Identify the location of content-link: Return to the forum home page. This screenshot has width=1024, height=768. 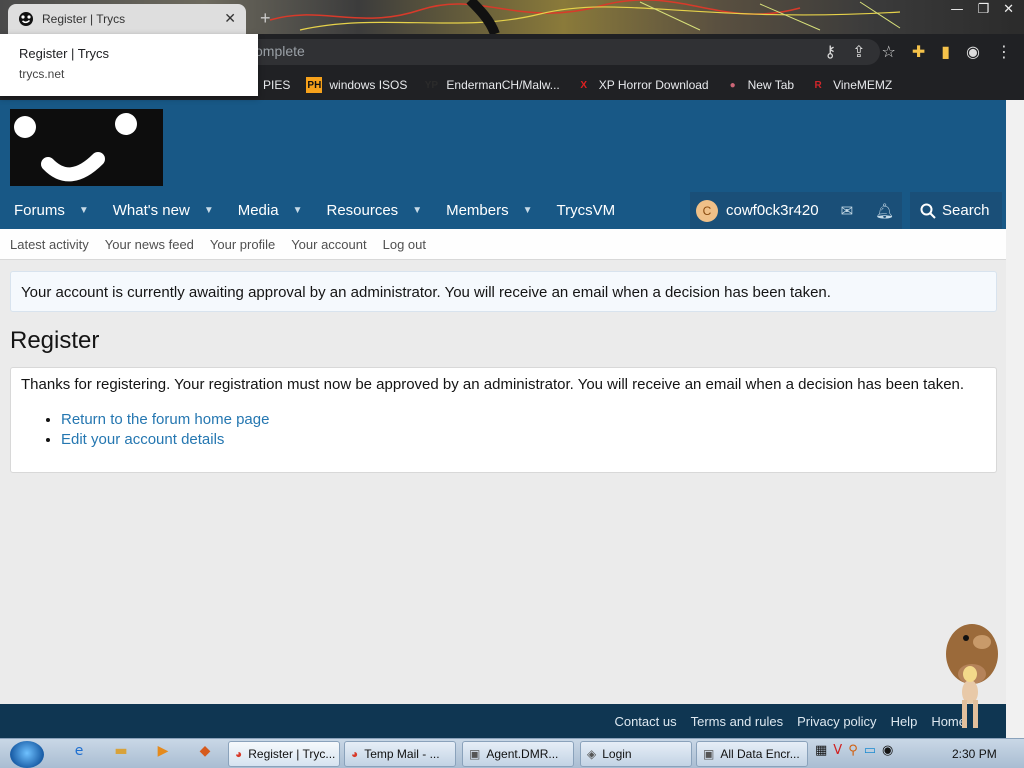
(165, 419).